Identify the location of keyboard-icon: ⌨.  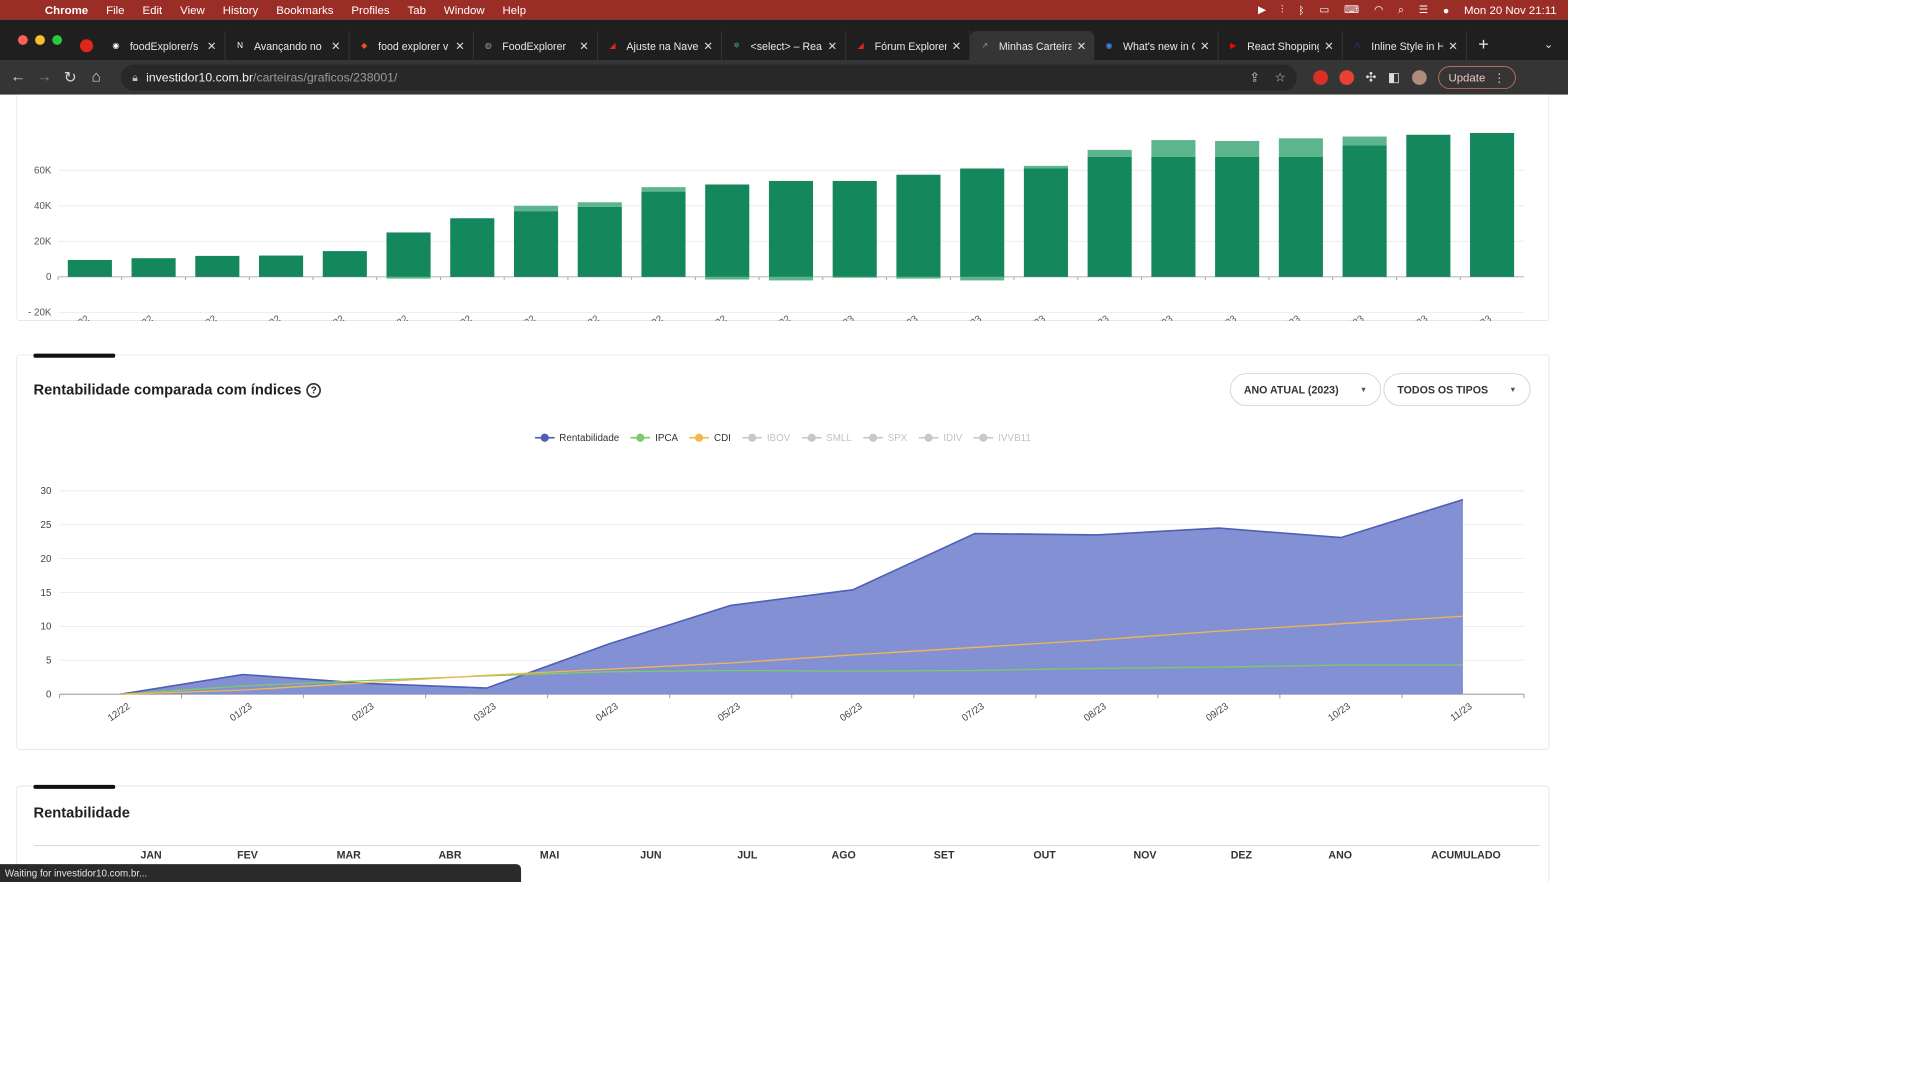
(1351, 9).